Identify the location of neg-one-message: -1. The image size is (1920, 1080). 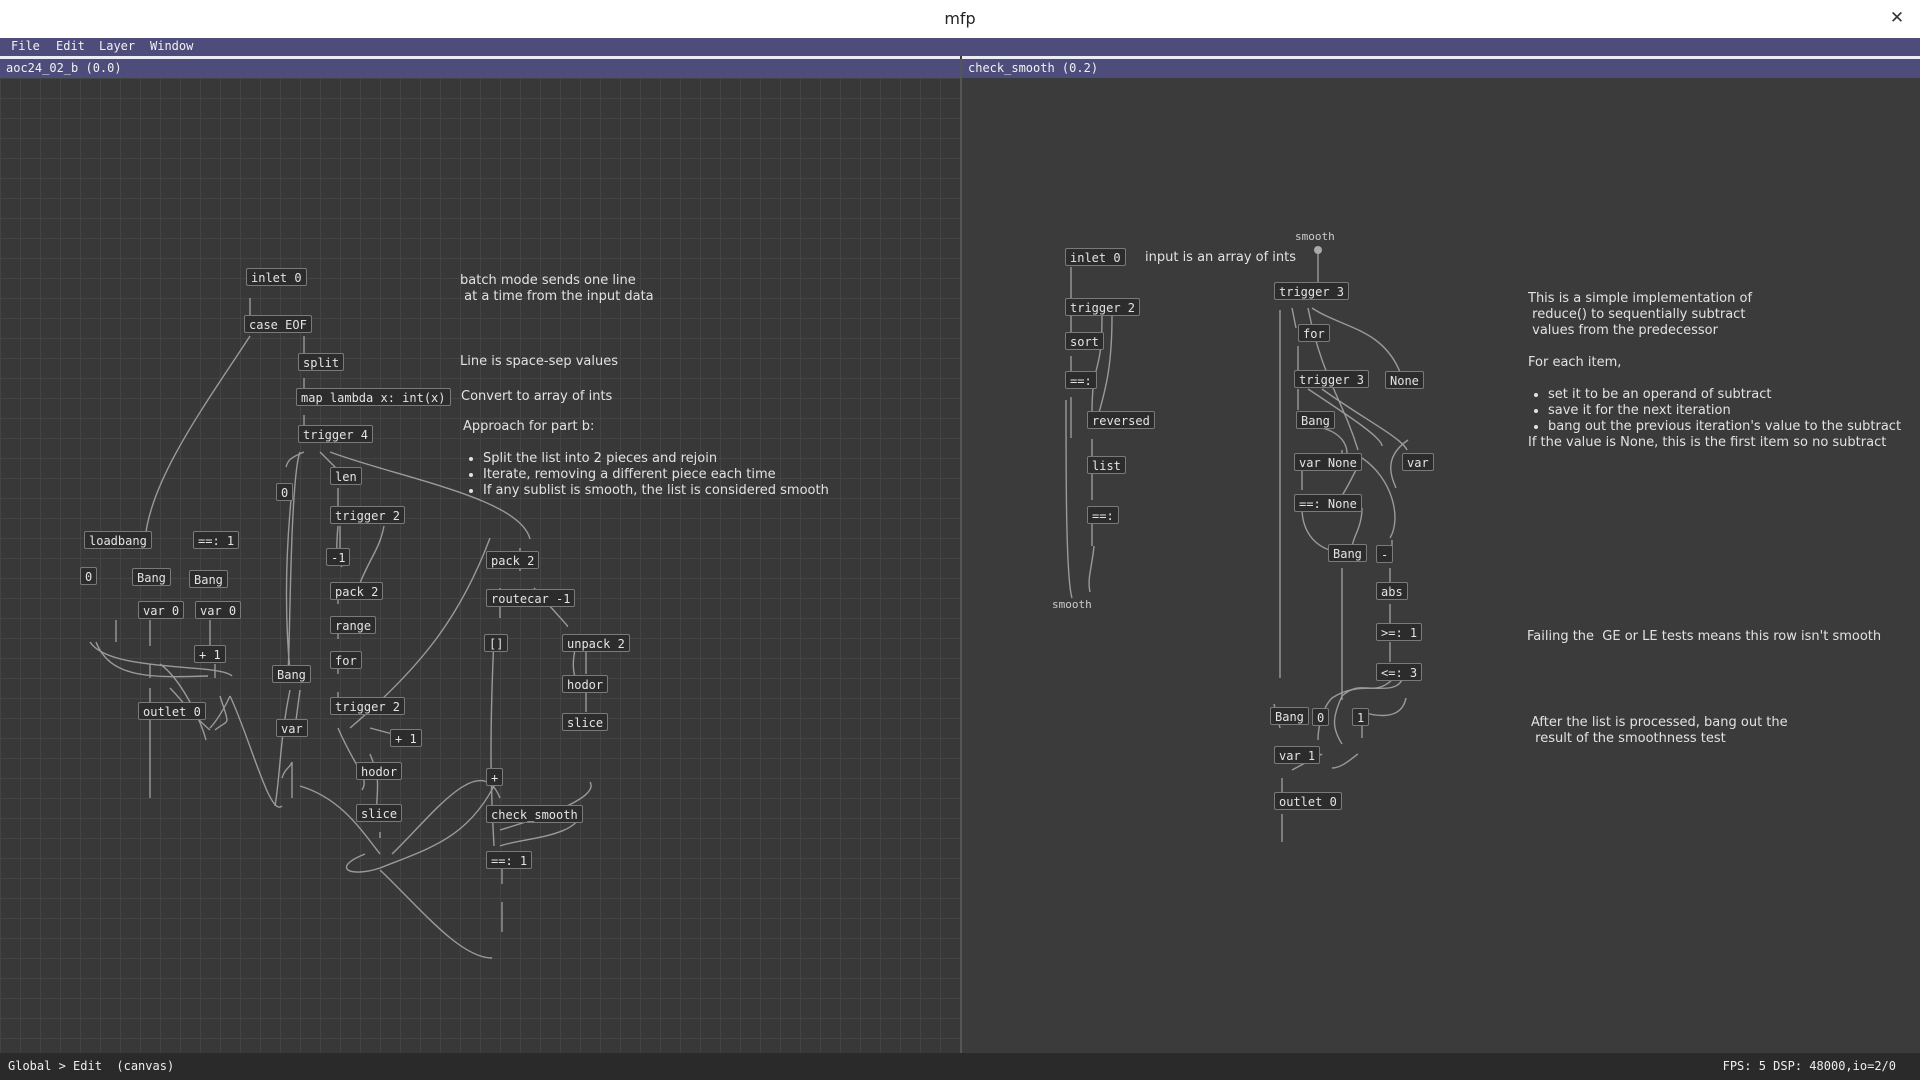
(338, 557).